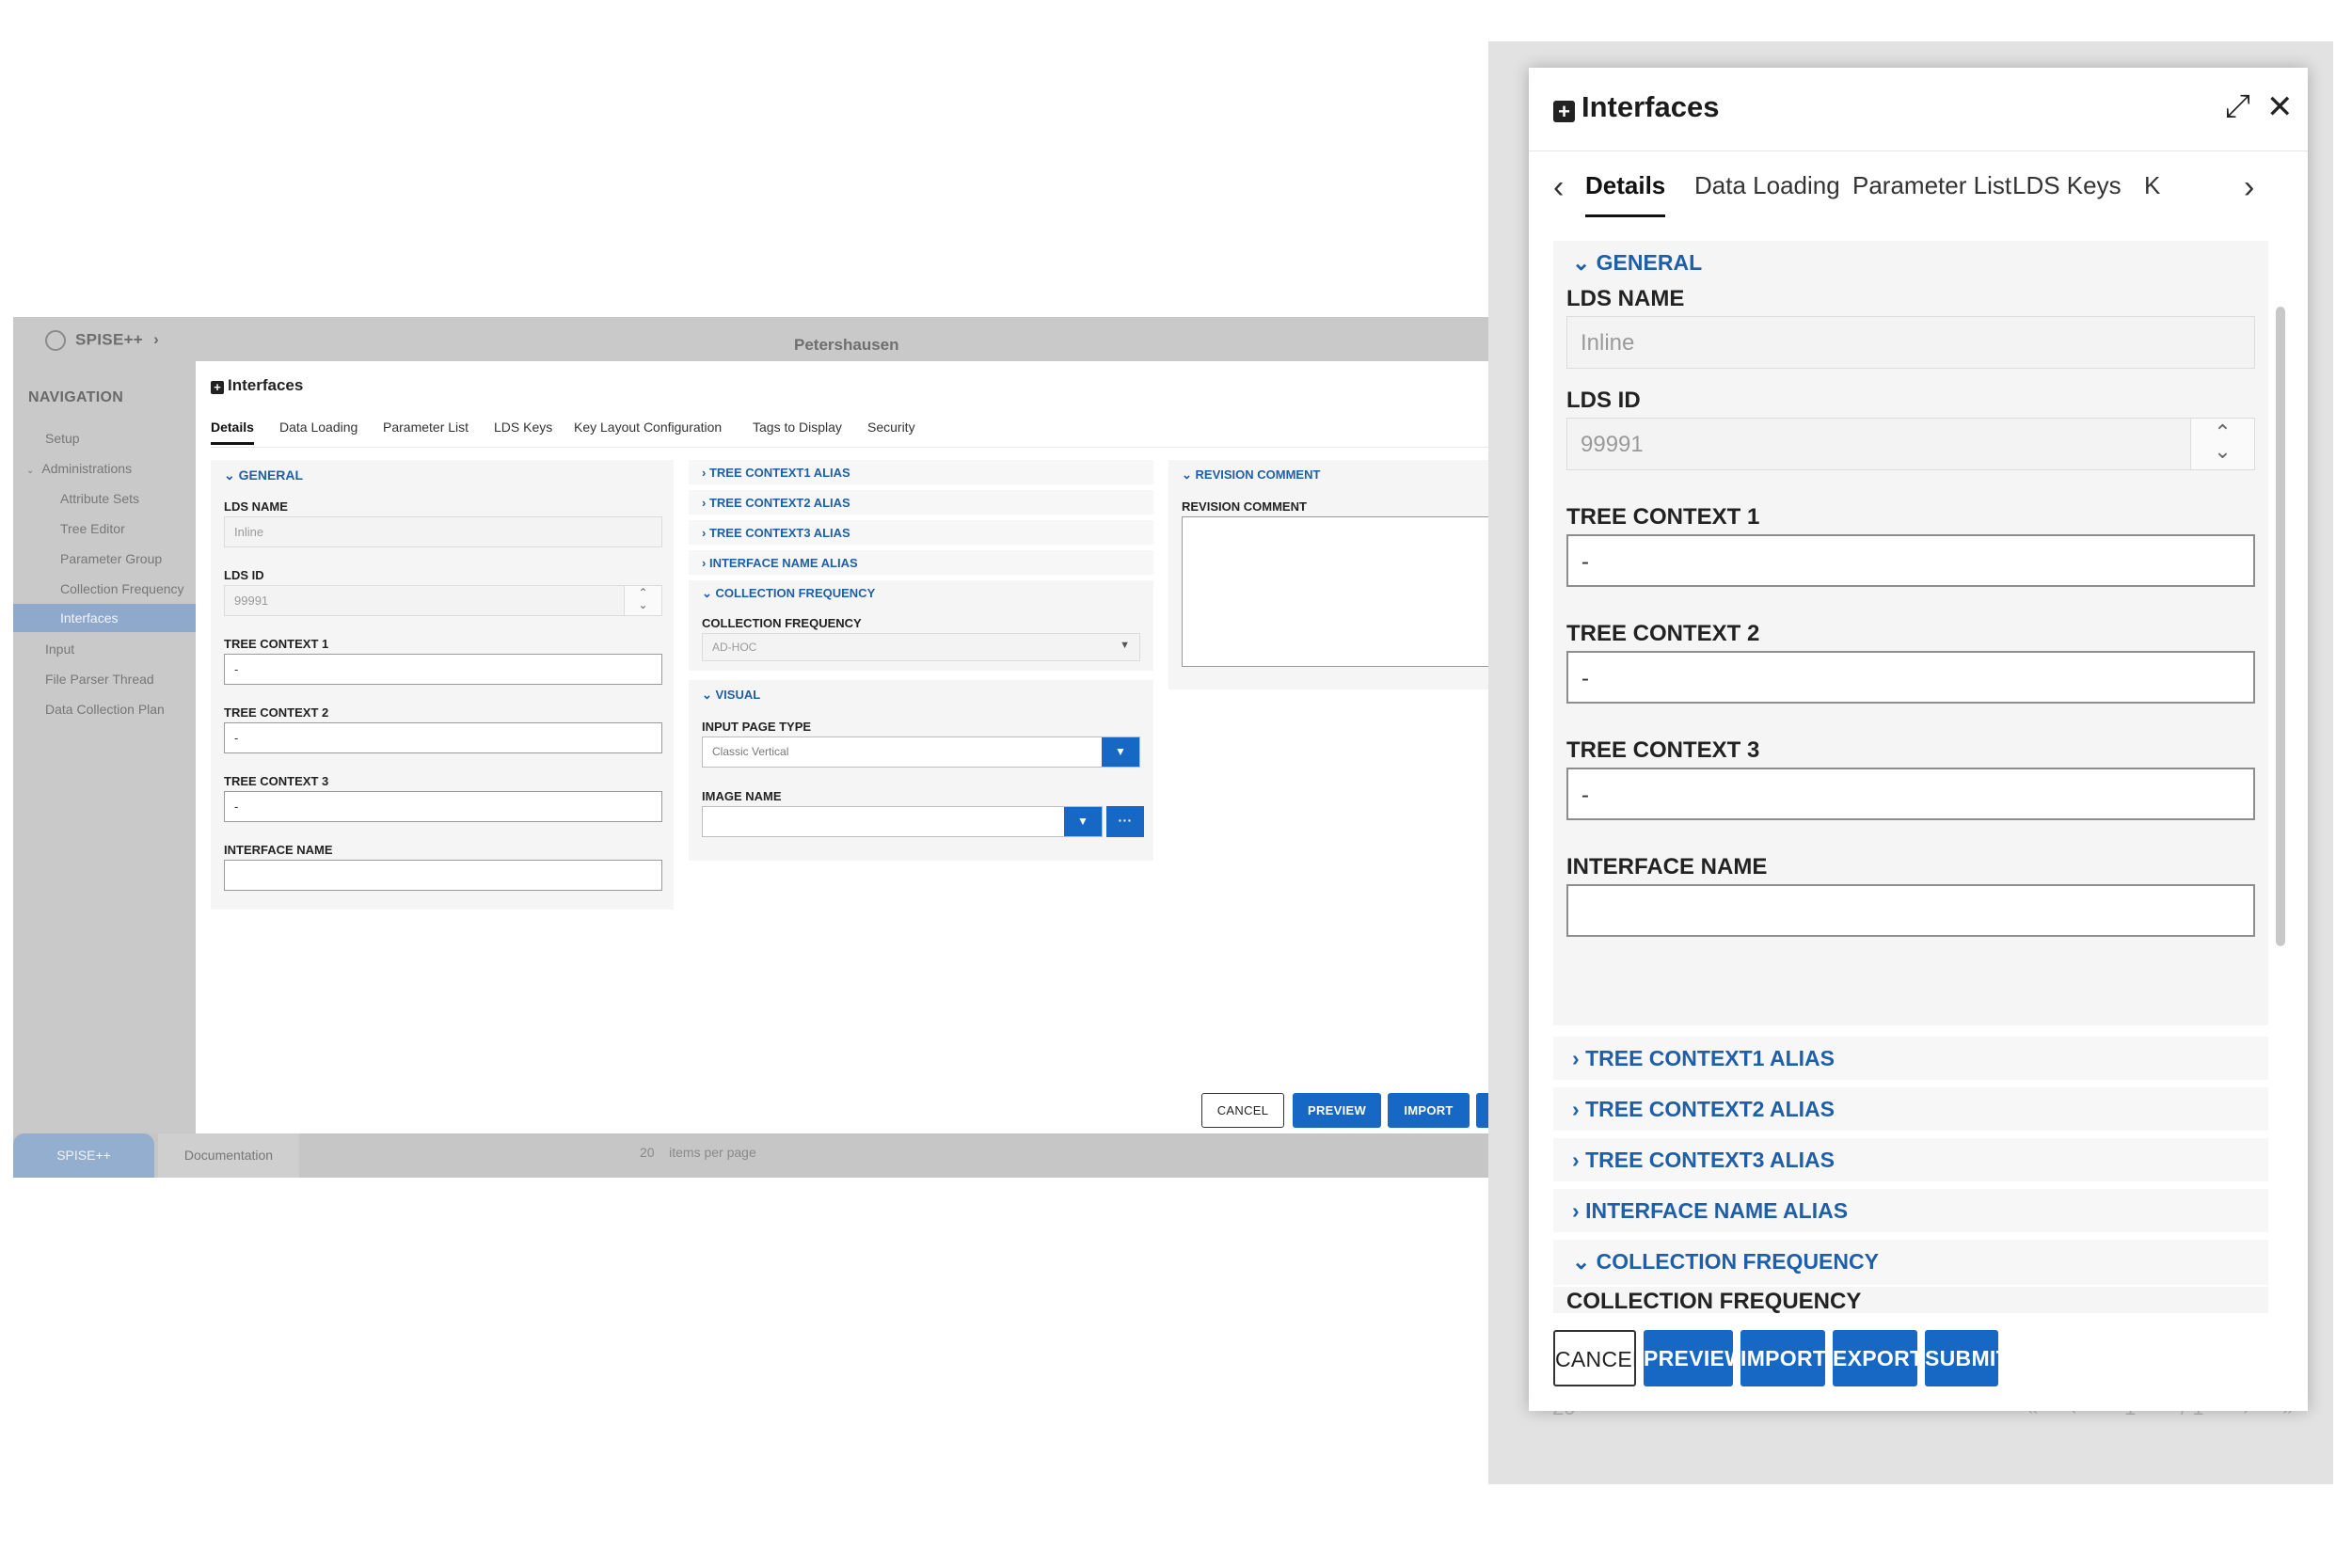 The height and width of the screenshot is (1568, 2352). What do you see at coordinates (2237, 106) in the screenshot?
I see `expand-icon: ⤢` at bounding box center [2237, 106].